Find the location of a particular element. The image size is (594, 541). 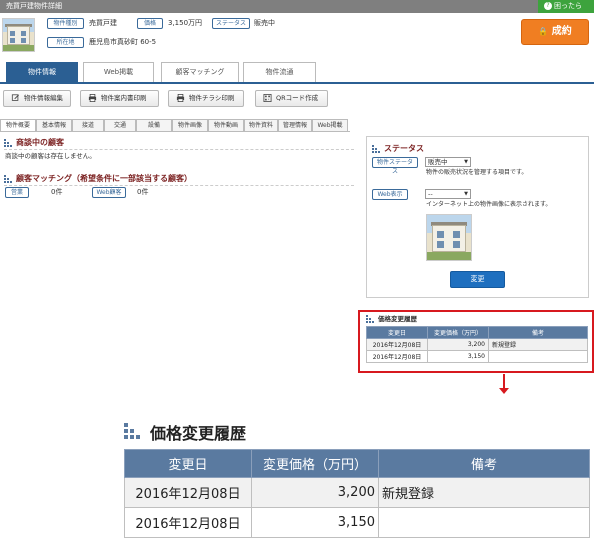

property-photo is located at coordinates (449, 237).